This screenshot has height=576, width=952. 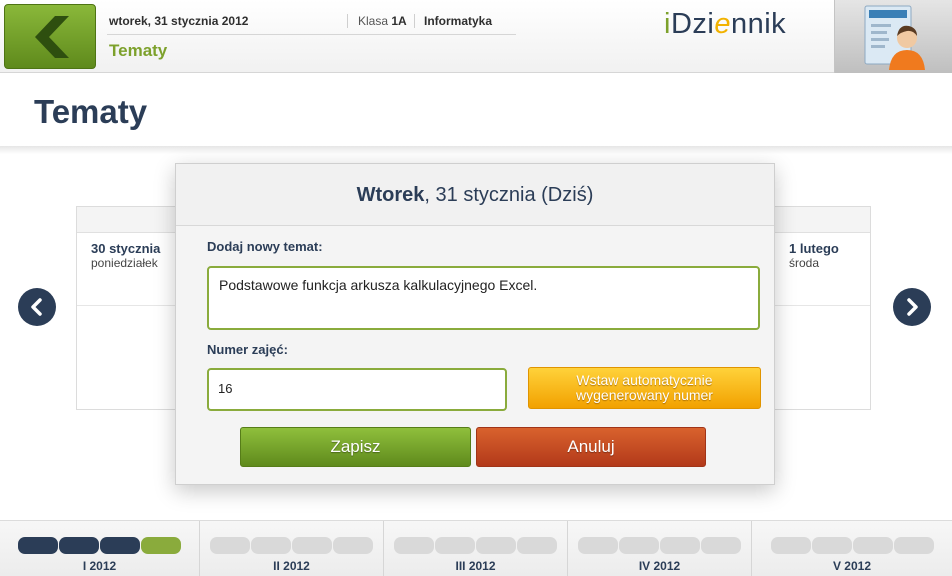 I want to click on header-date: wtorek, 31 stycznia 2012, so click(x=179, y=21).